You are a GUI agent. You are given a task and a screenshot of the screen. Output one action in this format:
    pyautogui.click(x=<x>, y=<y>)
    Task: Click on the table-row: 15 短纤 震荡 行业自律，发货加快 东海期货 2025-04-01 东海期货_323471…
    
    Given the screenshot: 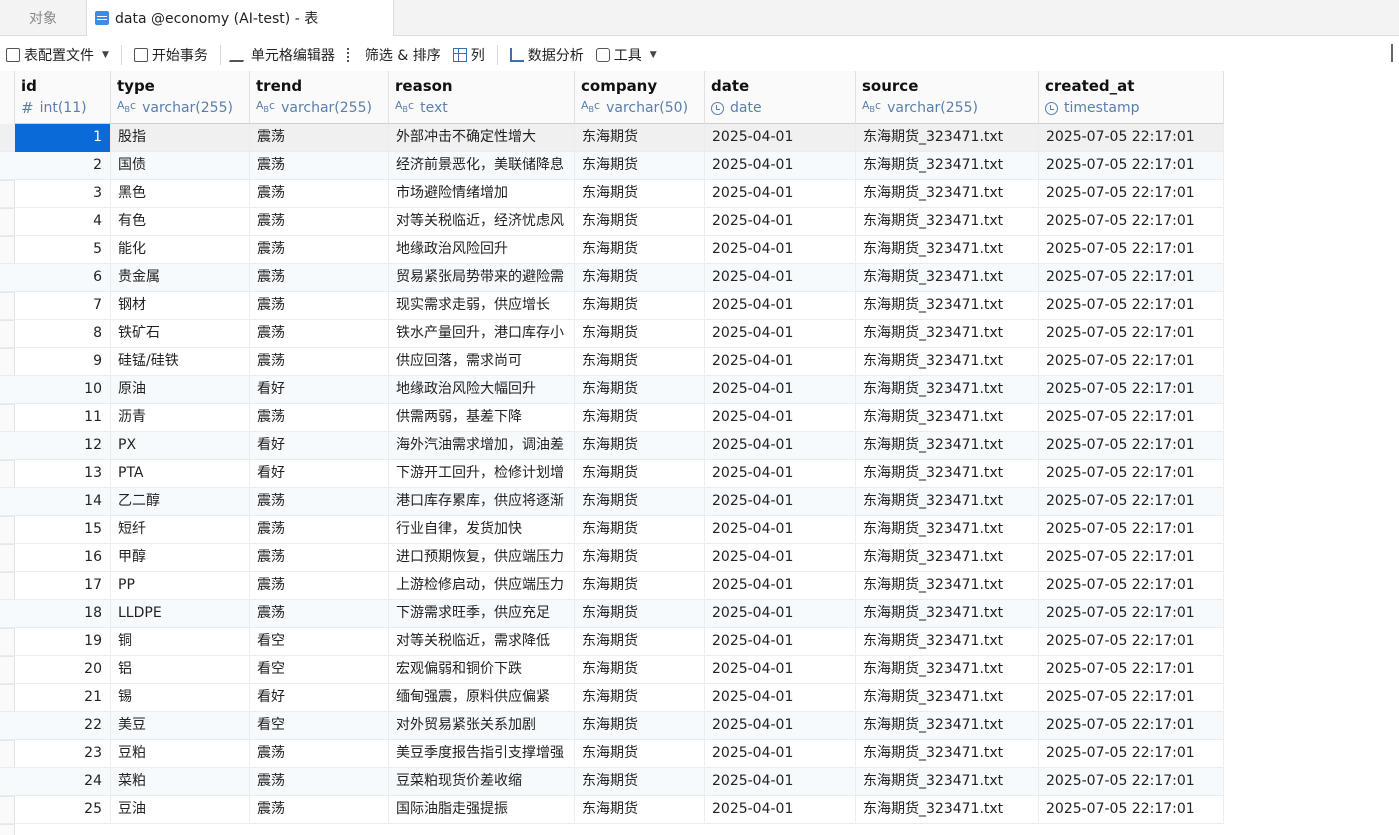 What is the action you would take?
    pyautogui.click(x=612, y=530)
    